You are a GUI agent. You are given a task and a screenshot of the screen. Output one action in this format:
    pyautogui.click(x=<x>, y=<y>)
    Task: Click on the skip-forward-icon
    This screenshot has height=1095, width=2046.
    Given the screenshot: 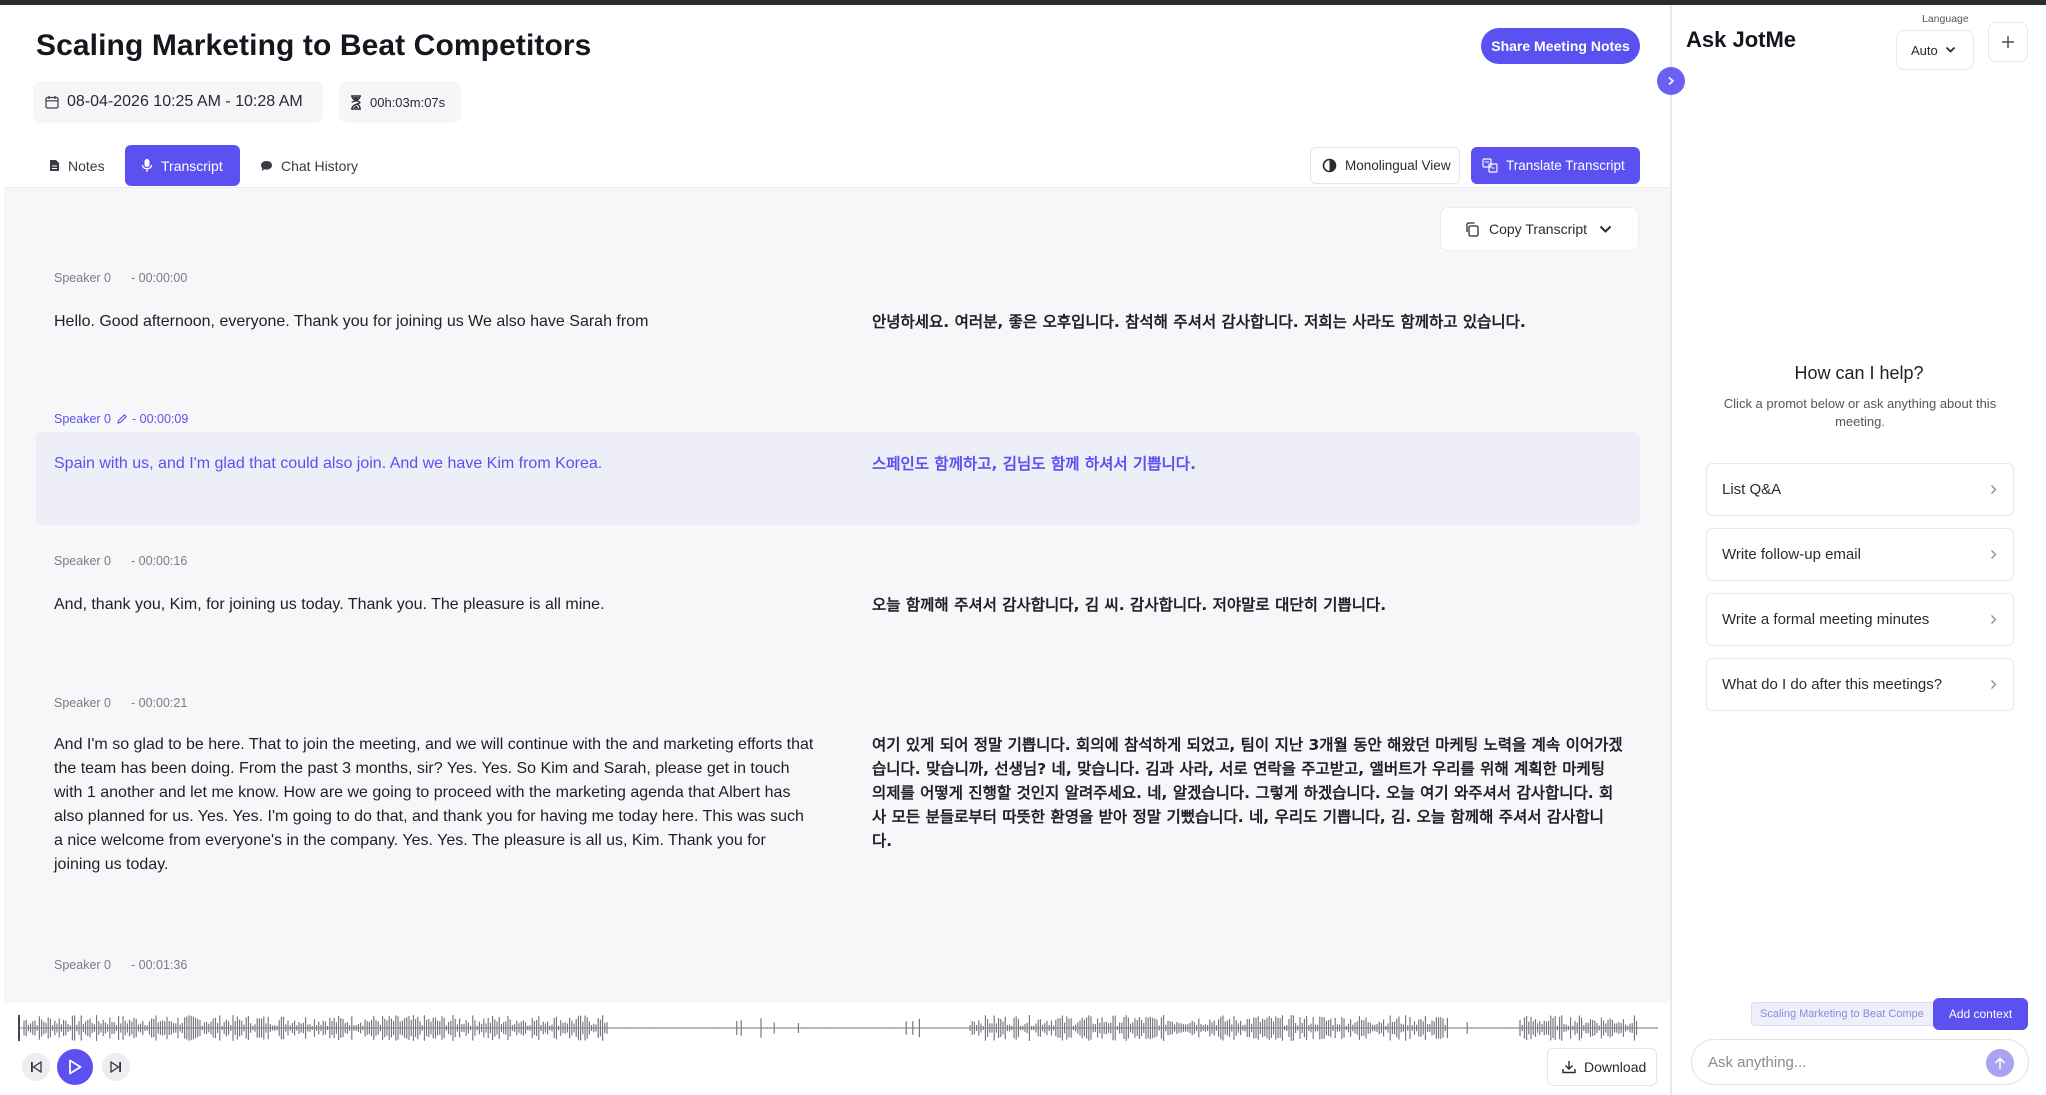 What is the action you would take?
    pyautogui.click(x=115, y=1067)
    